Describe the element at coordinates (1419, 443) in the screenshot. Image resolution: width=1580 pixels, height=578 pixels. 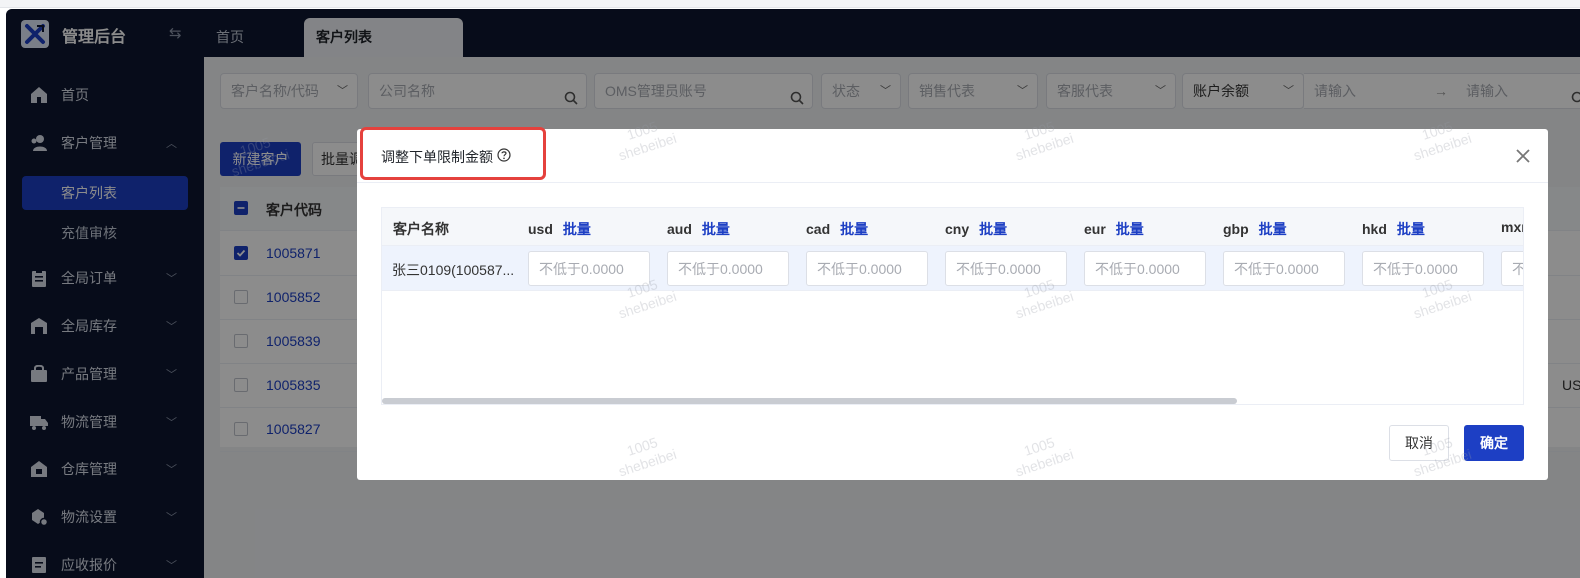
I see `cancel-button: 取消` at that location.